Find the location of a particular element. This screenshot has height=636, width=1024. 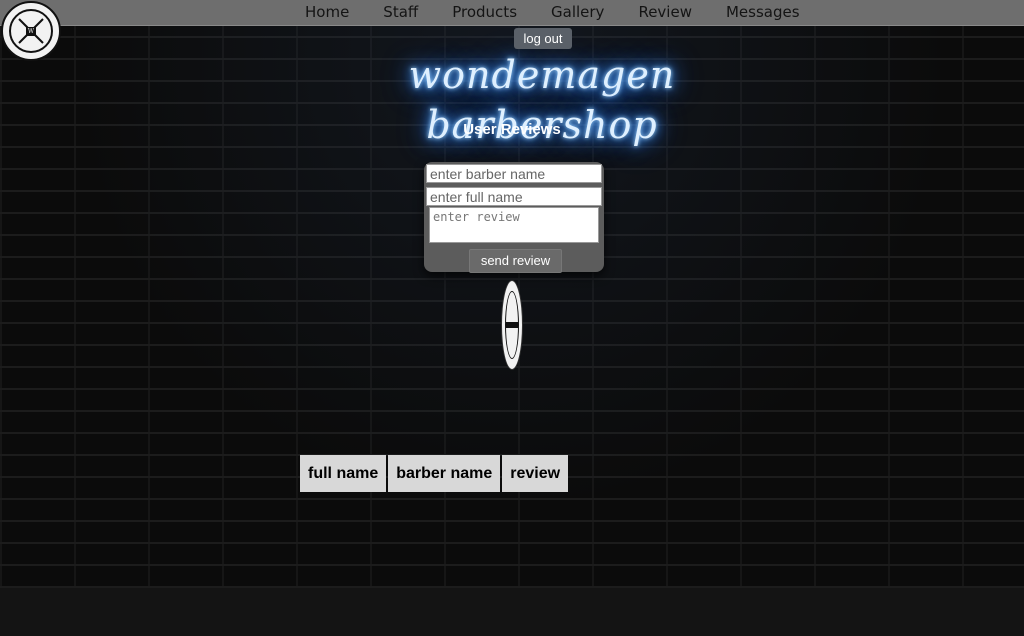

reviews-table: full name barber name review is located at coordinates (434, 473).